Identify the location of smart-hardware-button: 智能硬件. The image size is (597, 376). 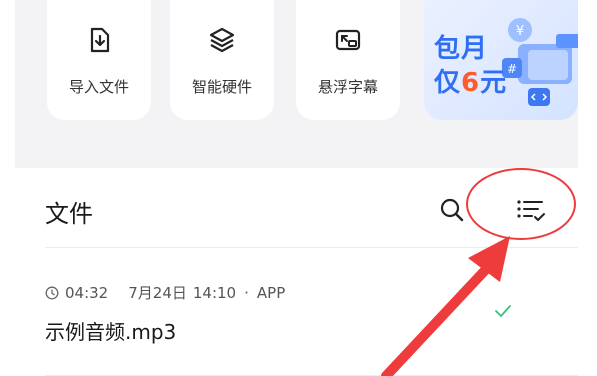
(222, 60).